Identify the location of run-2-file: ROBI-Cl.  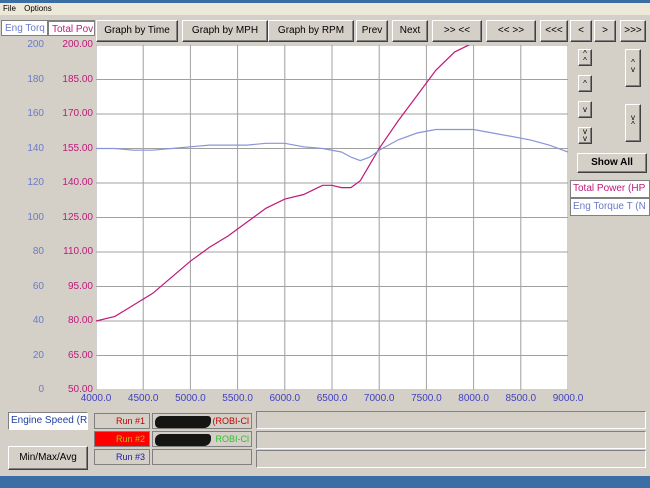
(202, 439).